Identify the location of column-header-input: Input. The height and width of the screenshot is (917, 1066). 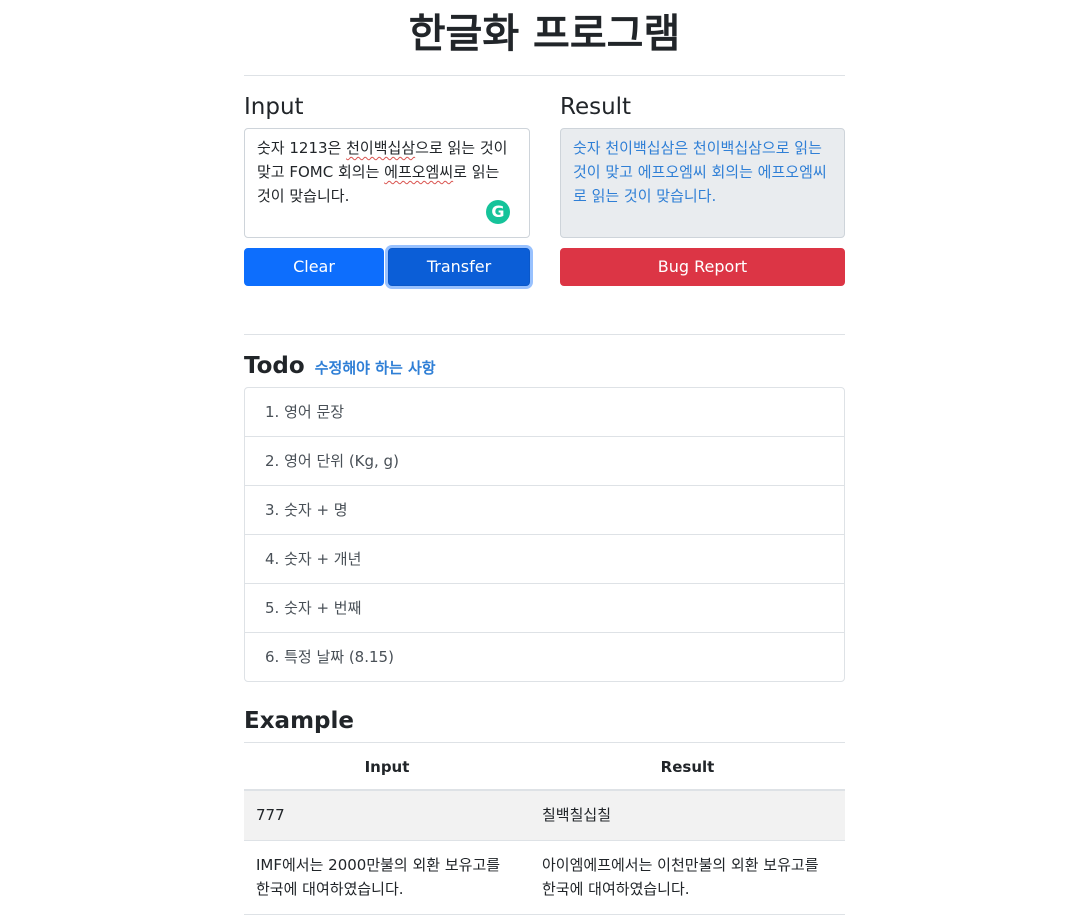
(387, 767).